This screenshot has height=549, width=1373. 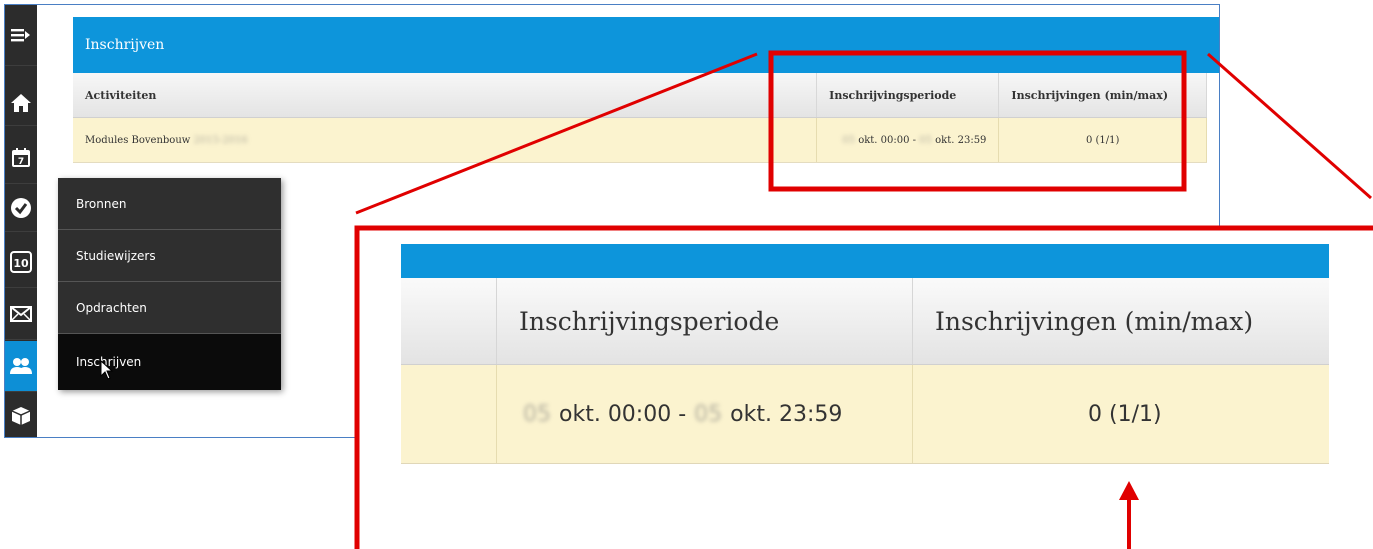 I want to click on mail-icon, so click(x=21, y=314).